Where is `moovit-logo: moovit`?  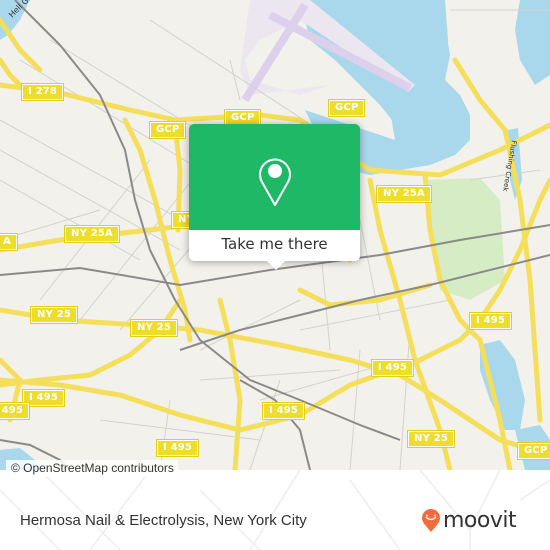 moovit-logo: moovit is located at coordinates (469, 521).